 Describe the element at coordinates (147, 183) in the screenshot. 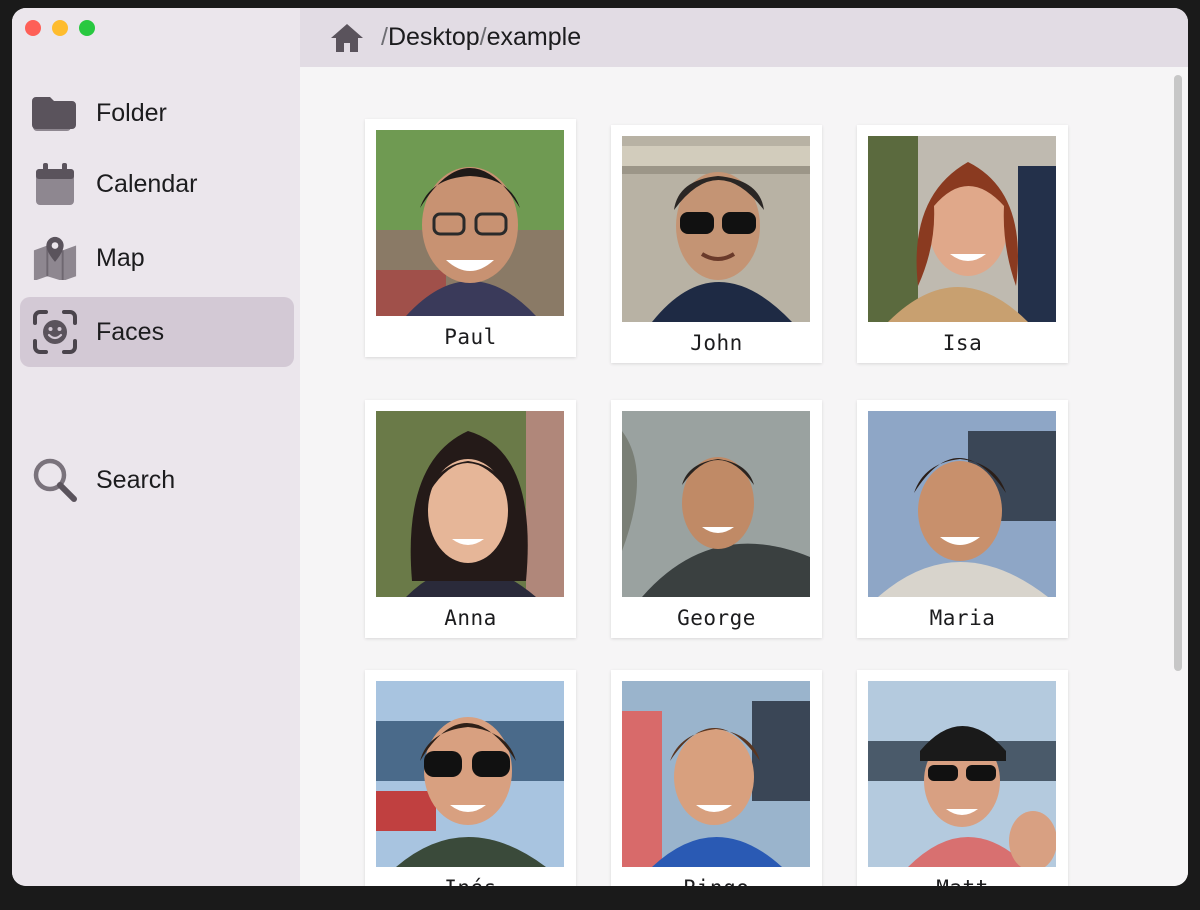

I see `sidebar-item-label: Calendar` at that location.